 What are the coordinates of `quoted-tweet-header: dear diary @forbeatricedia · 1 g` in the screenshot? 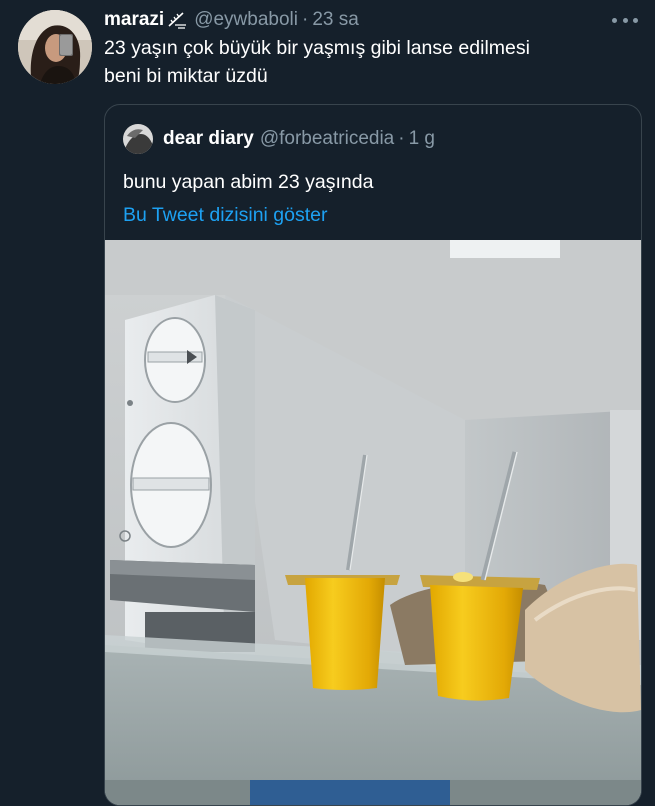 It's located at (279, 139).